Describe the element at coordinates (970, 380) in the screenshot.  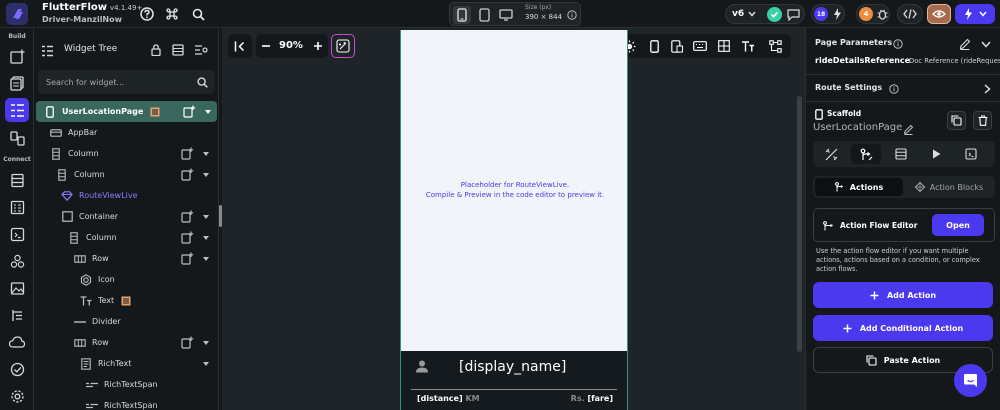
I see `support-chat-button` at that location.